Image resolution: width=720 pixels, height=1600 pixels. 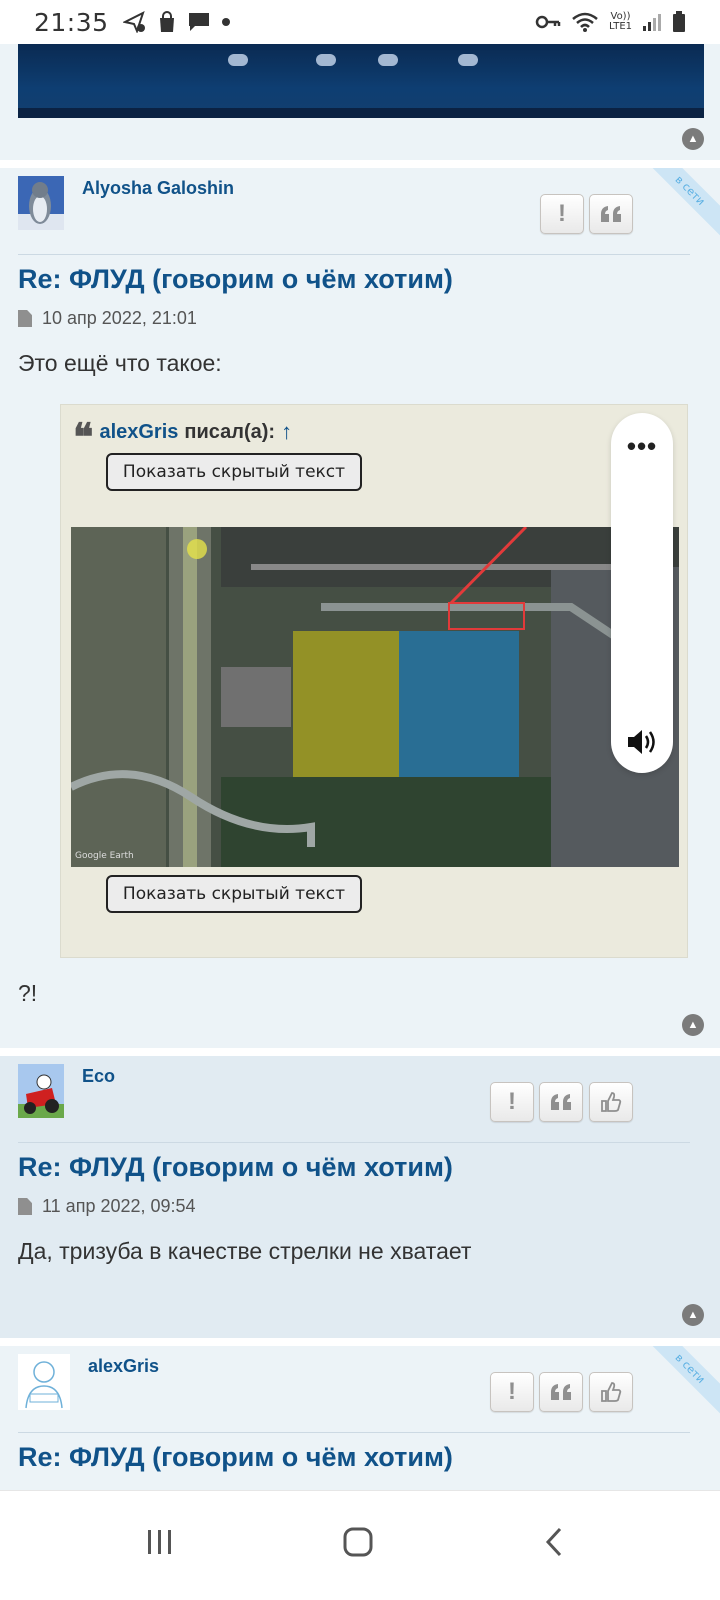 I want to click on network-label: Vo)) LTE1, so click(x=620, y=21).